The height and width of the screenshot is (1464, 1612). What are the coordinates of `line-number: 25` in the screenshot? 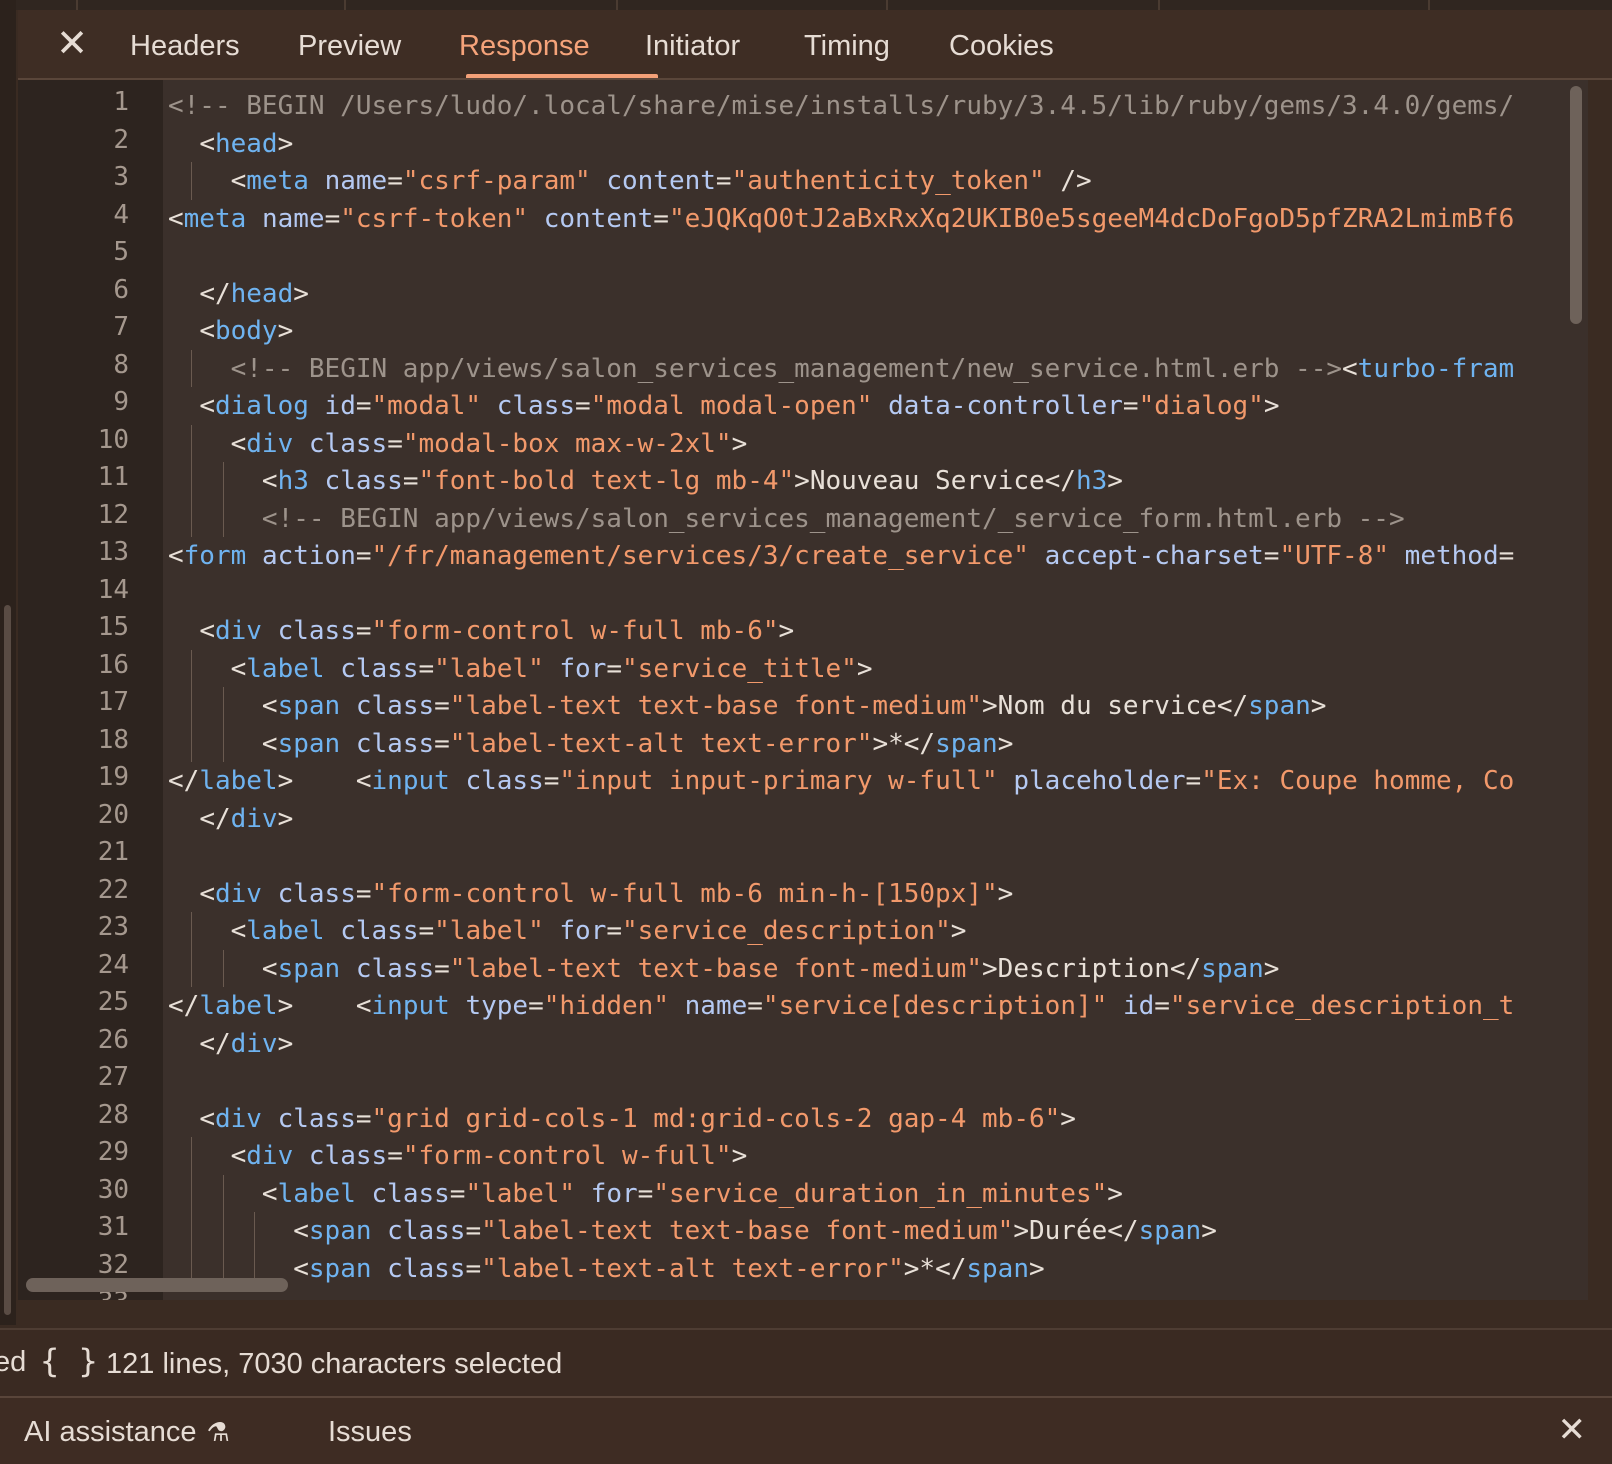 It's located at (113, 1002).